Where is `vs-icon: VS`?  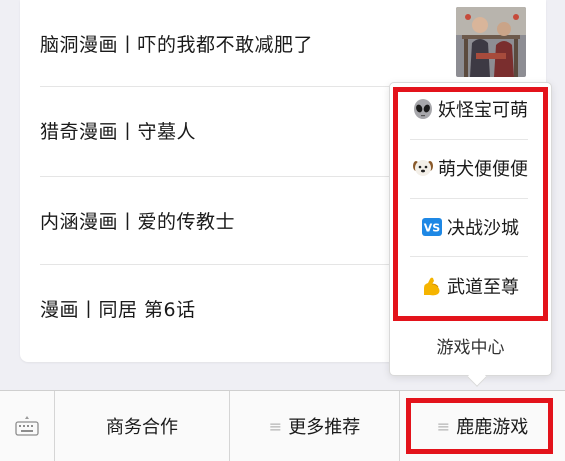
vs-icon: VS is located at coordinates (432, 227).